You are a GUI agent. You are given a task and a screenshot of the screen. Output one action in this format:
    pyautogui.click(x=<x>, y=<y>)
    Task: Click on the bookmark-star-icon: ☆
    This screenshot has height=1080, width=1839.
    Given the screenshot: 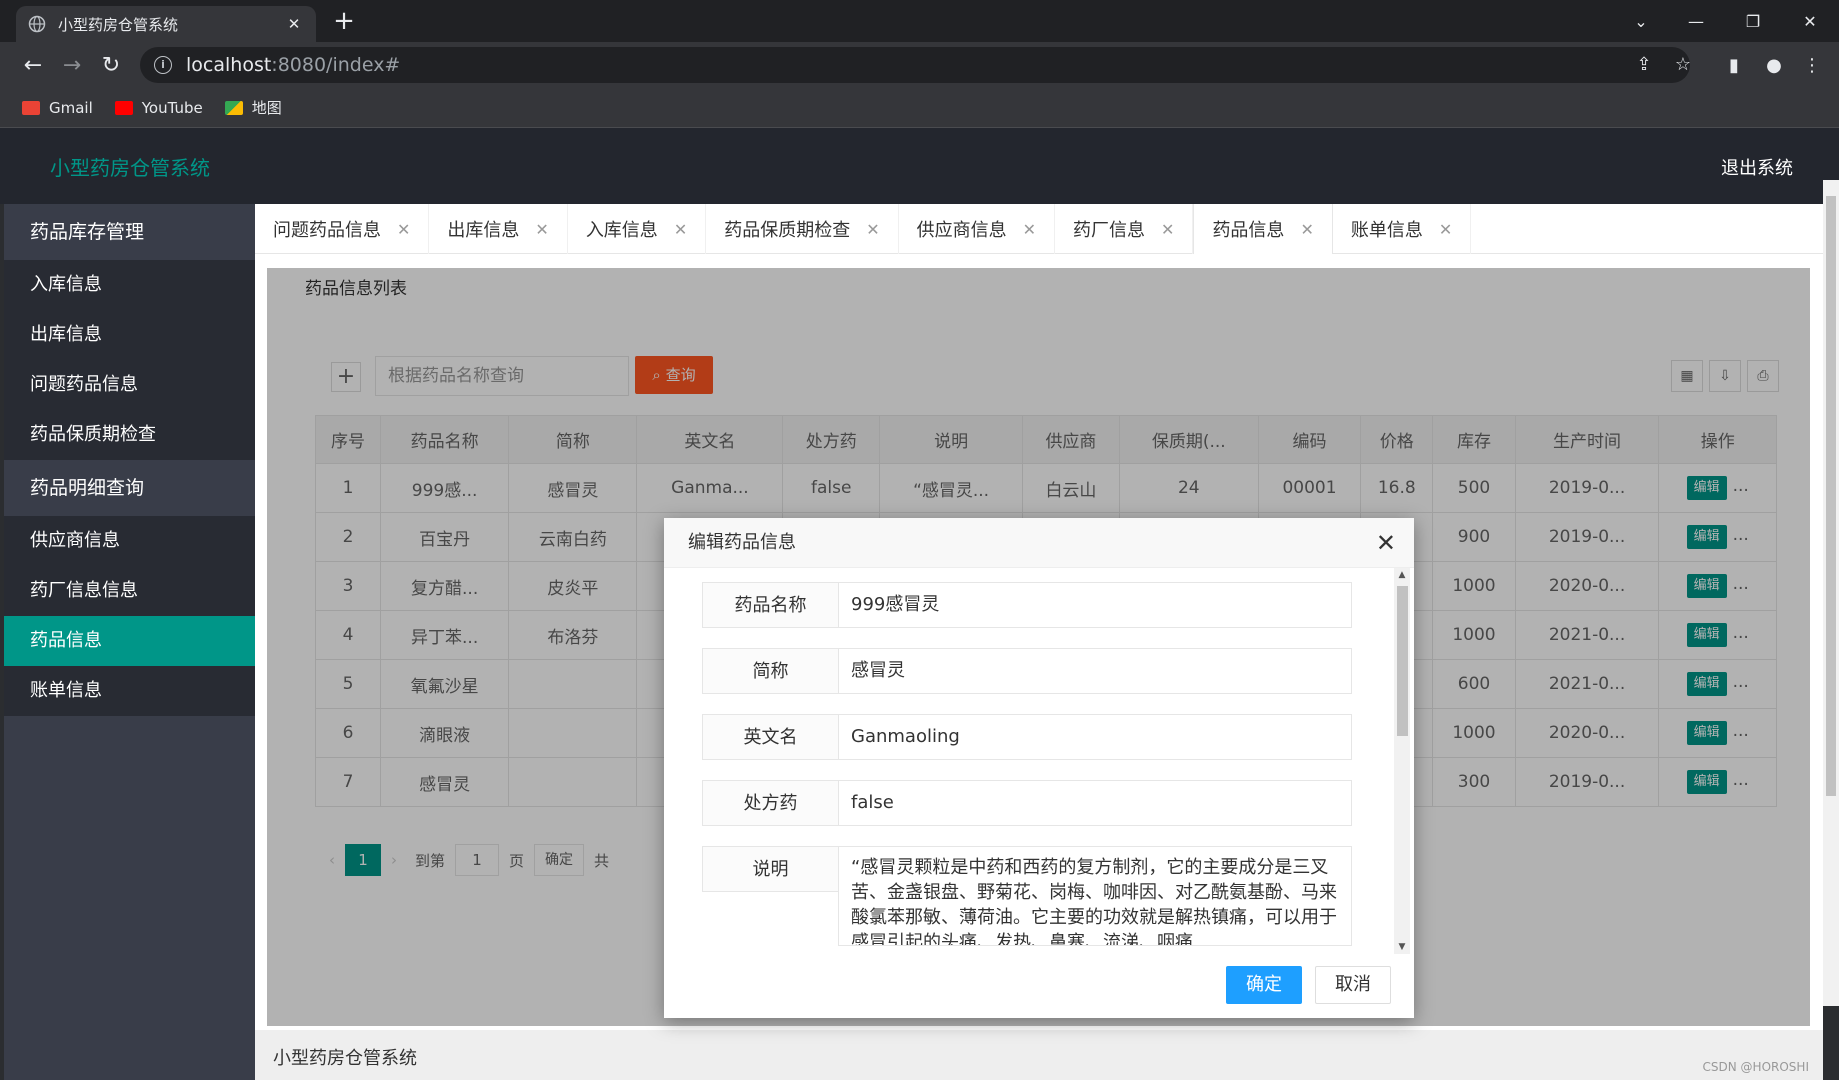 What is the action you would take?
    pyautogui.click(x=1683, y=65)
    